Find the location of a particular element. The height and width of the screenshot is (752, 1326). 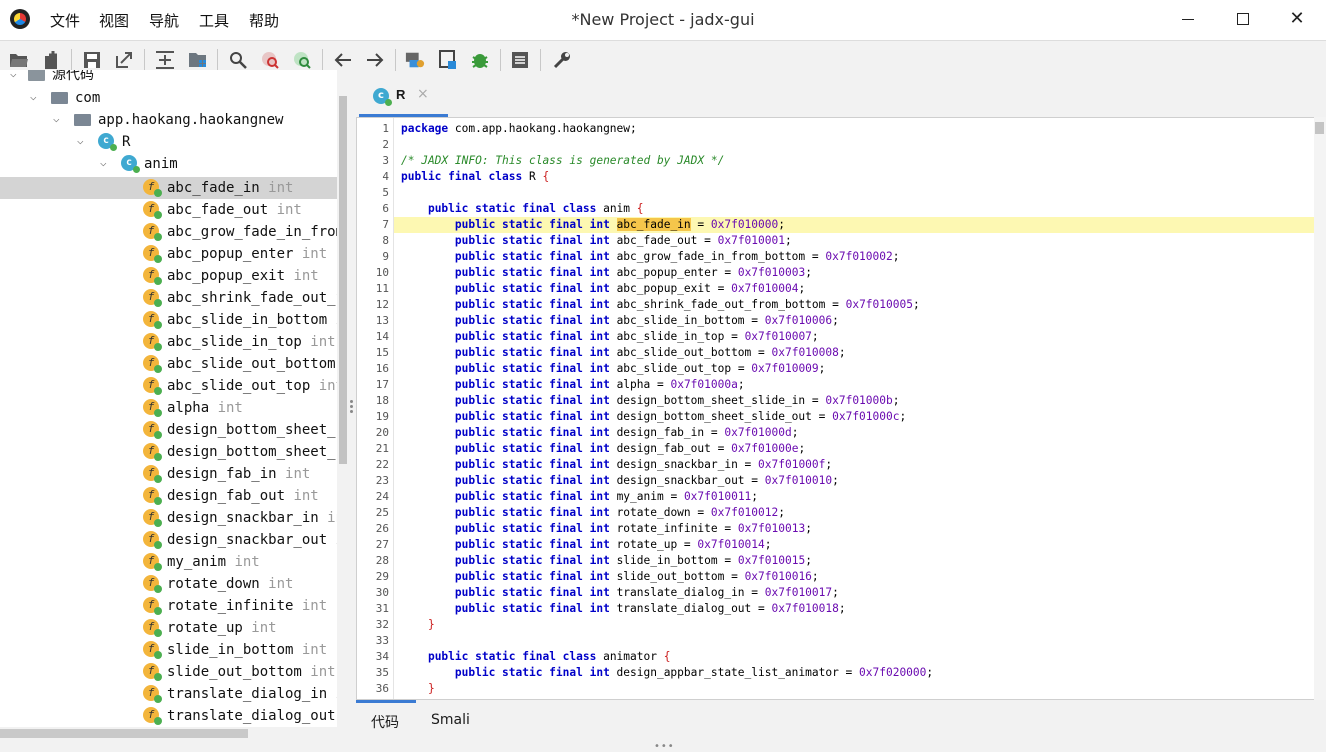

tree-node-field: f design_snackbar_in in is located at coordinates (168, 518).